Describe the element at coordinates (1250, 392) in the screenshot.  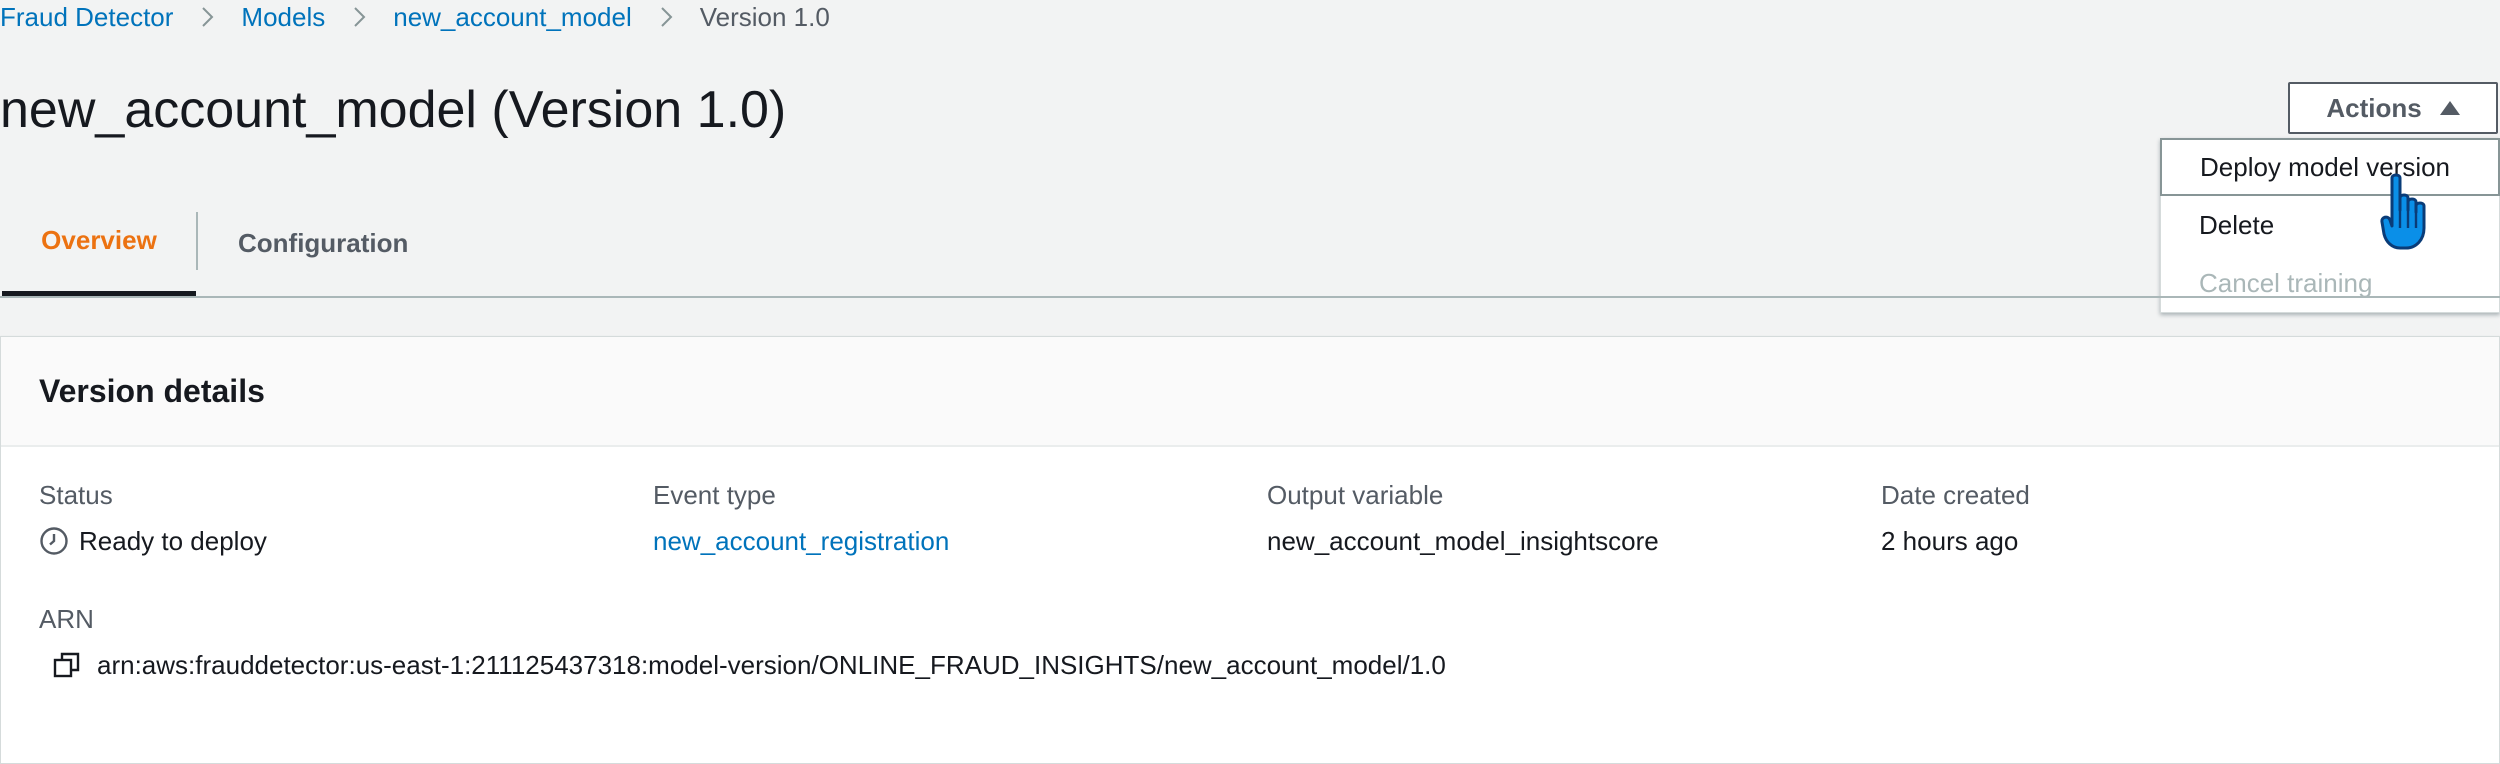
I see `panel-header: Version details` at that location.